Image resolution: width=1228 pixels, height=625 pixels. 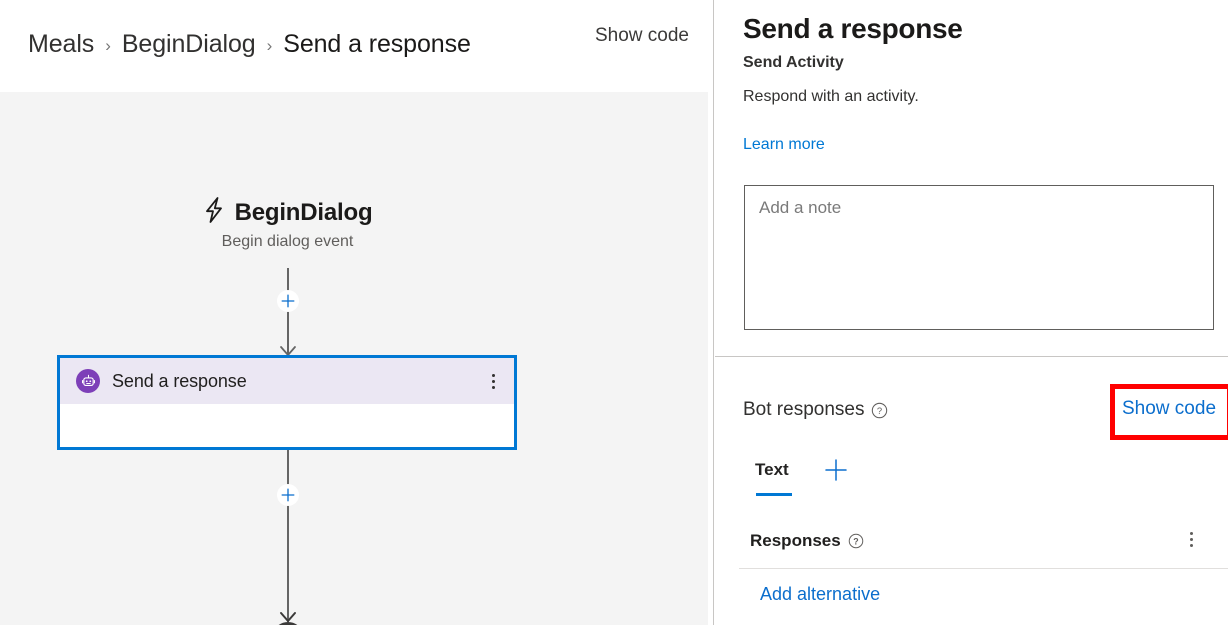 I want to click on trigger-node-begindialog: BeginDialog Begin dialog event, so click(x=287, y=224).